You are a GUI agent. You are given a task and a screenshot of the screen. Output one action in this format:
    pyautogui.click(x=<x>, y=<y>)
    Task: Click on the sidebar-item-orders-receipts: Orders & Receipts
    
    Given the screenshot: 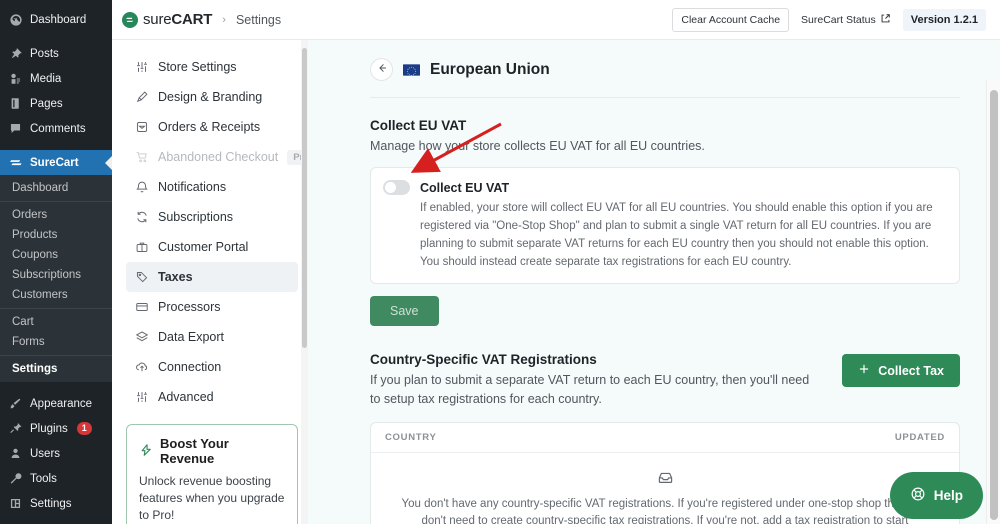 What is the action you would take?
    pyautogui.click(x=212, y=127)
    